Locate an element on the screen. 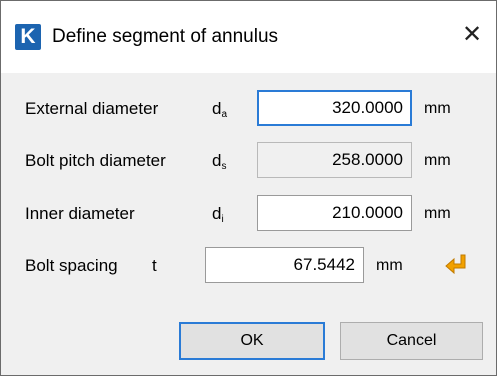 Image resolution: width=497 pixels, height=376 pixels. app-logo-icon: K is located at coordinates (28, 37).